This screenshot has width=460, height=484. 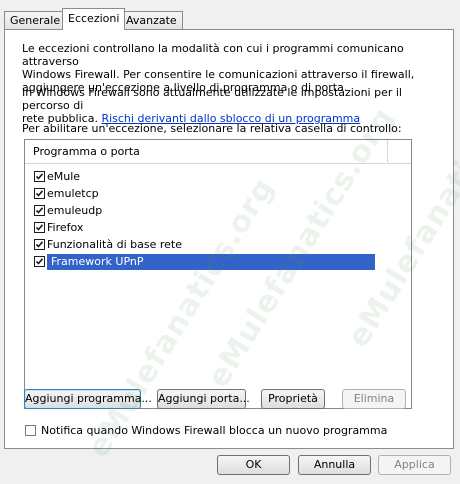 I want to click on column-header-program: Programma o porta, so click(x=205, y=152).